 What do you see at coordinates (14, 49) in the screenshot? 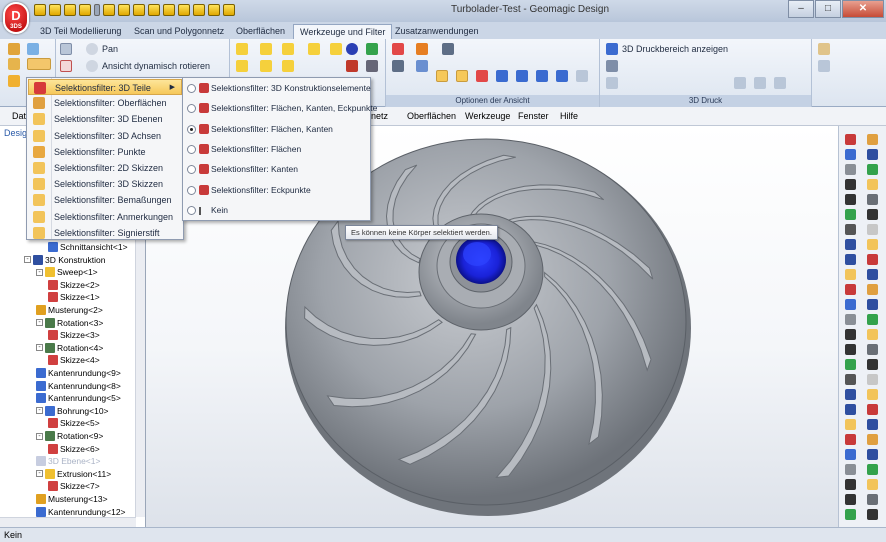
I see `pointer-icon` at bounding box center [14, 49].